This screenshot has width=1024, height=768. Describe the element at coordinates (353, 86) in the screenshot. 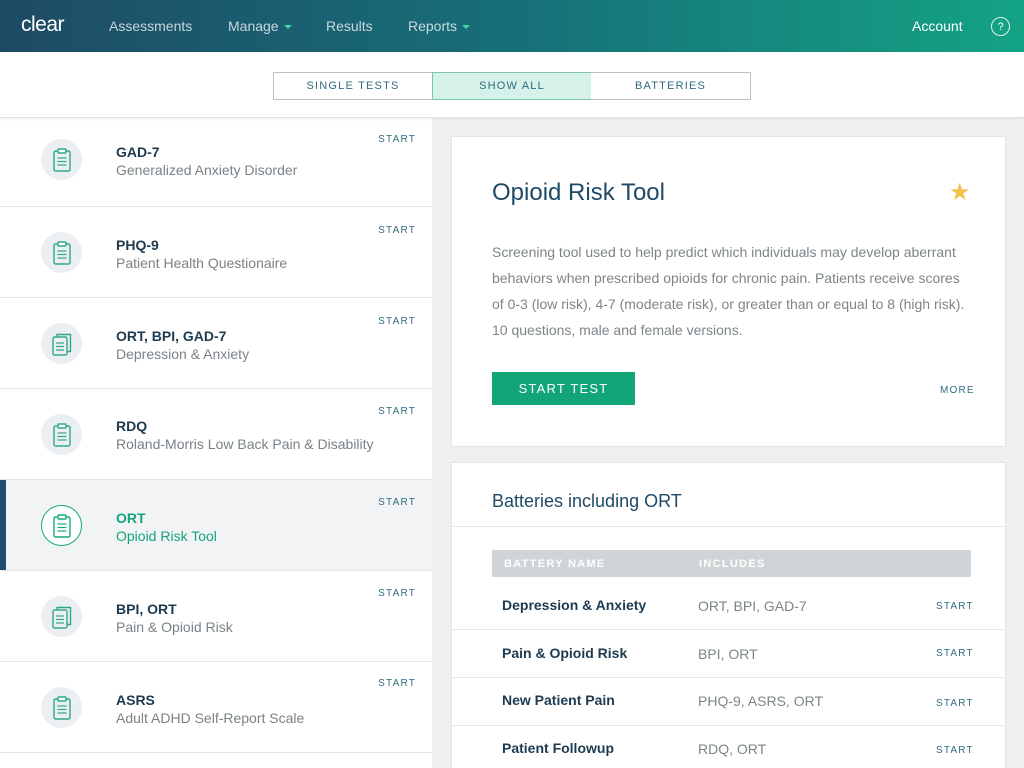

I see `tab-single-tests: SINGLE TESTS` at that location.